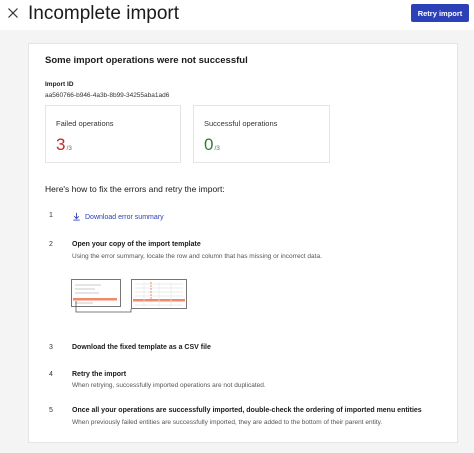  What do you see at coordinates (51, 215) in the screenshot?
I see `step-number: 1` at bounding box center [51, 215].